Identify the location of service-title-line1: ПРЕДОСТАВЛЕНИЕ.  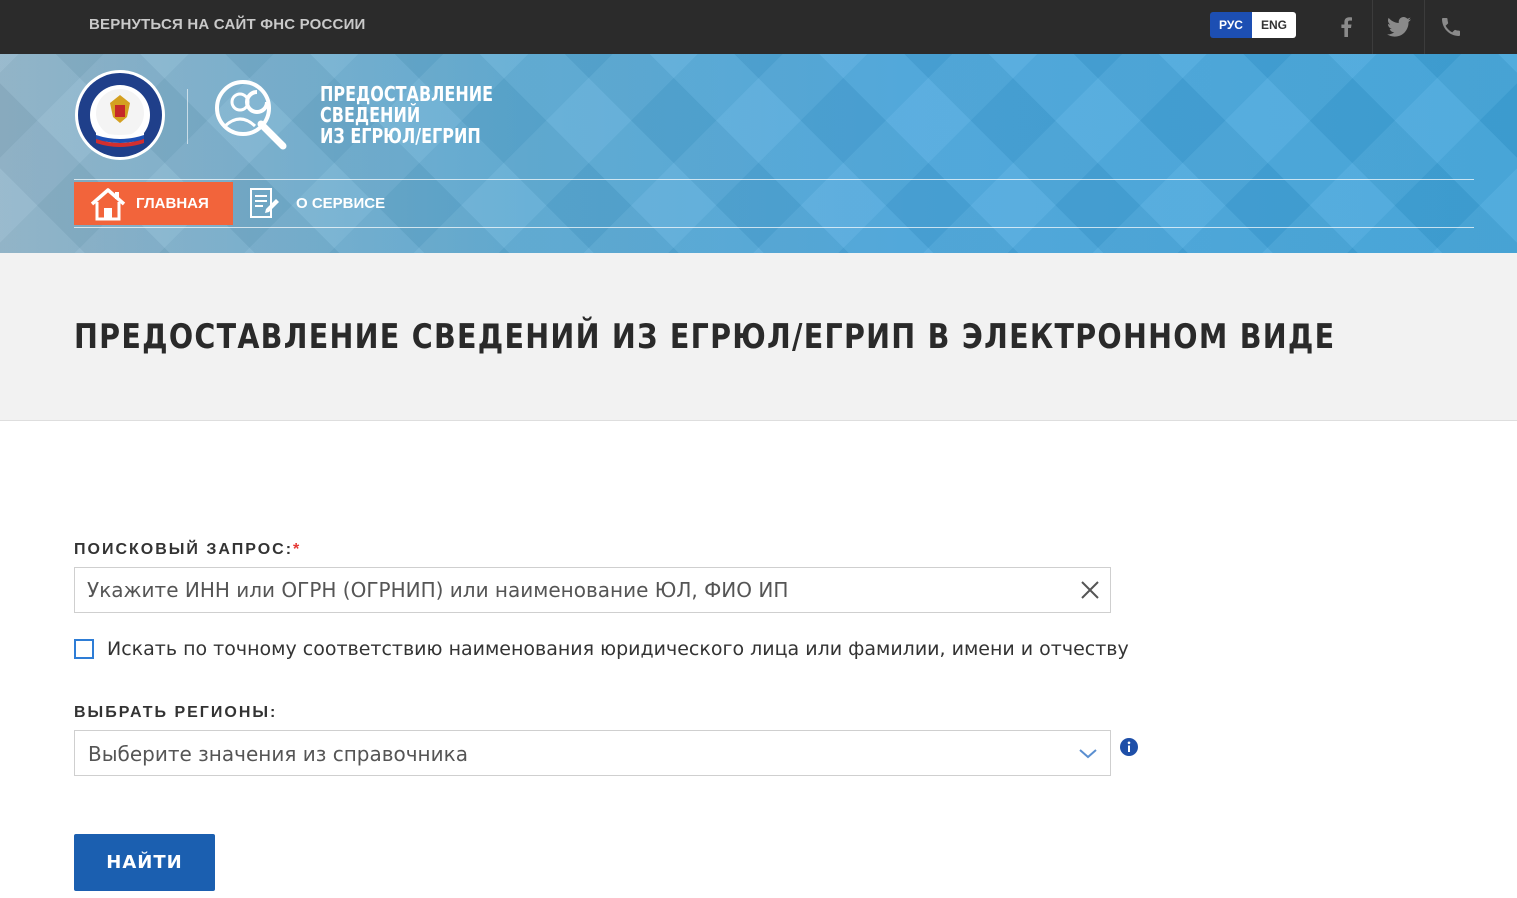
(407, 94).